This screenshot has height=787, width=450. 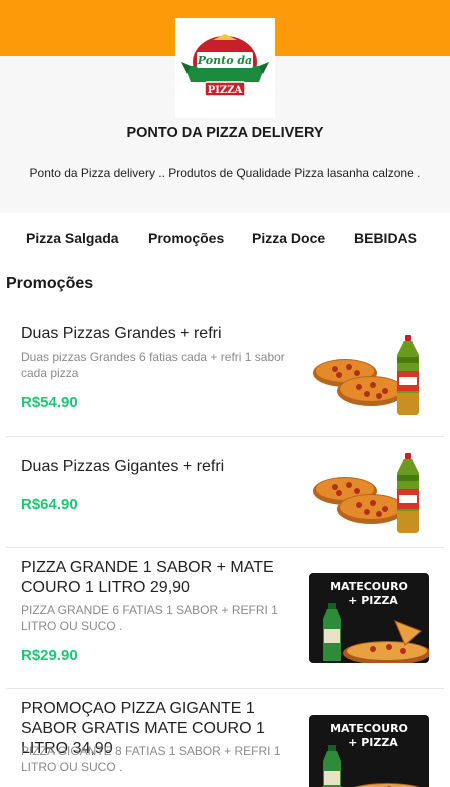 What do you see at coordinates (72, 238) in the screenshot?
I see `category-tab-pizza-salgada: Pizza Salgada` at bounding box center [72, 238].